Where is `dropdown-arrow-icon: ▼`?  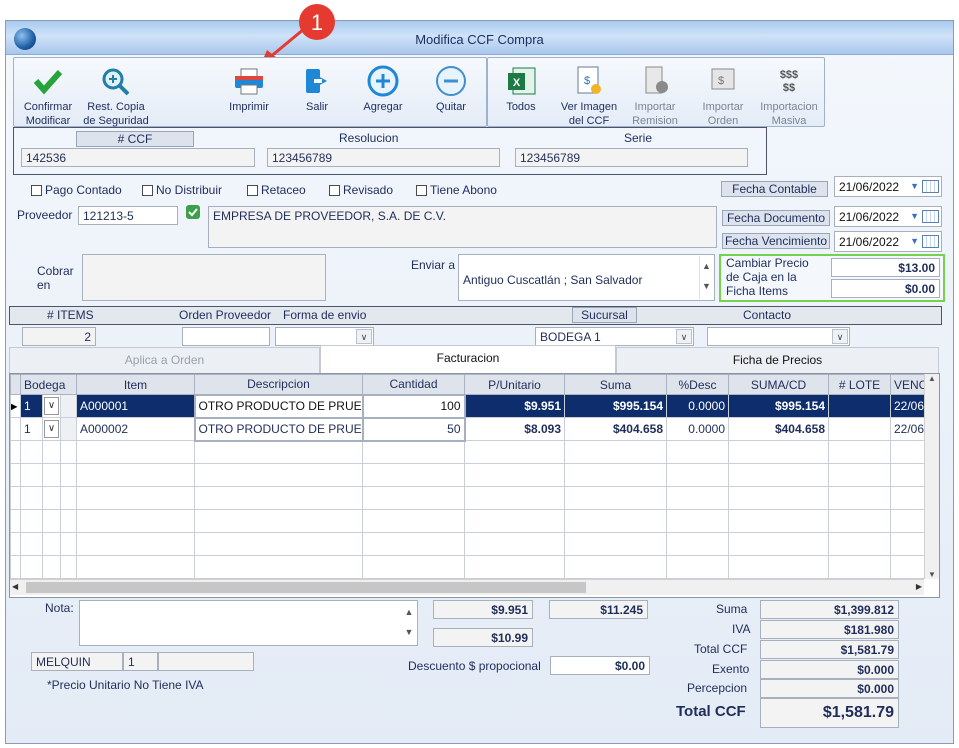 dropdown-arrow-icon: ▼ is located at coordinates (914, 241).